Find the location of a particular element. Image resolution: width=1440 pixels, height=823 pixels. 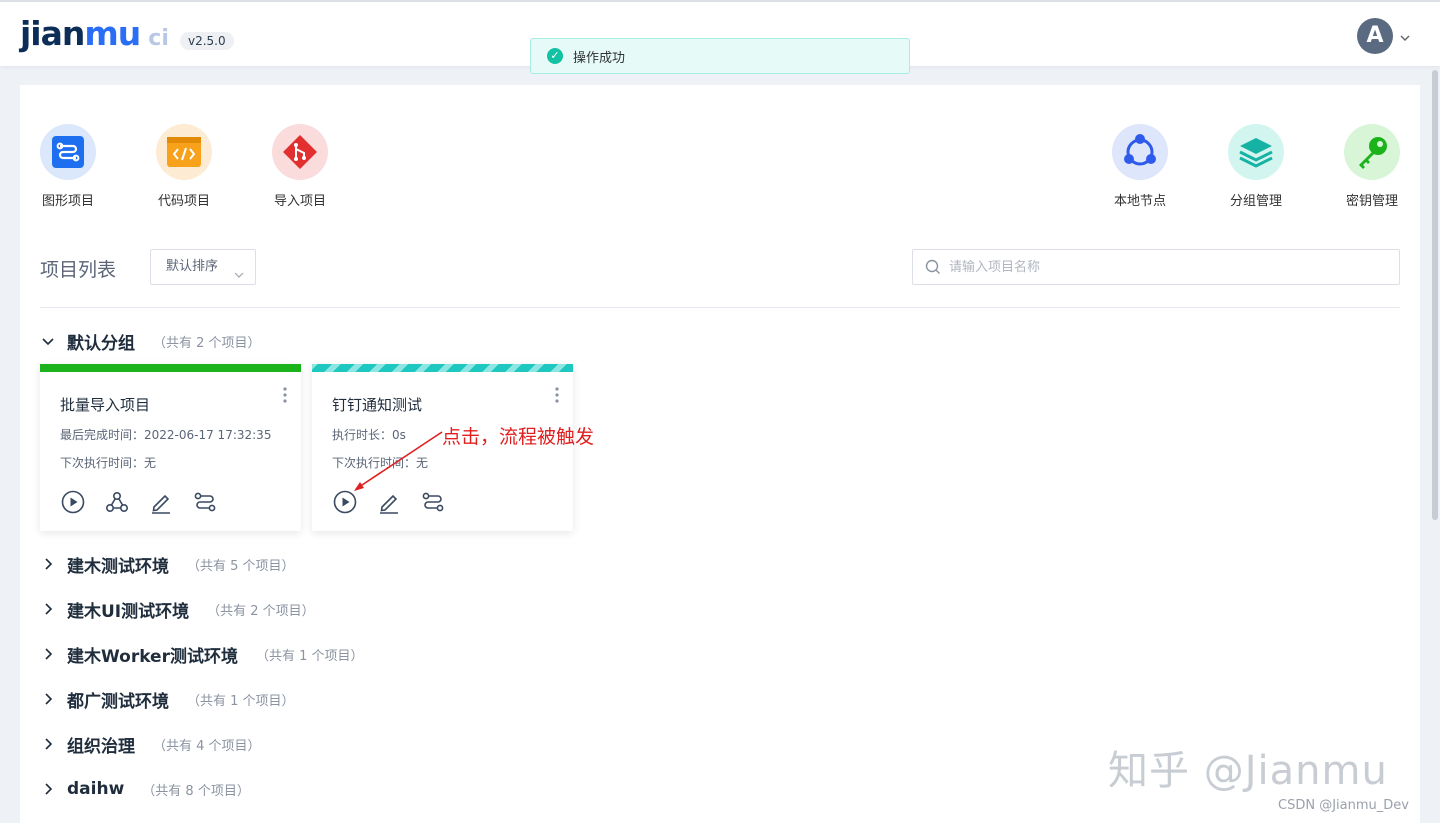

version-badge: v2.5.0 is located at coordinates (207, 41).